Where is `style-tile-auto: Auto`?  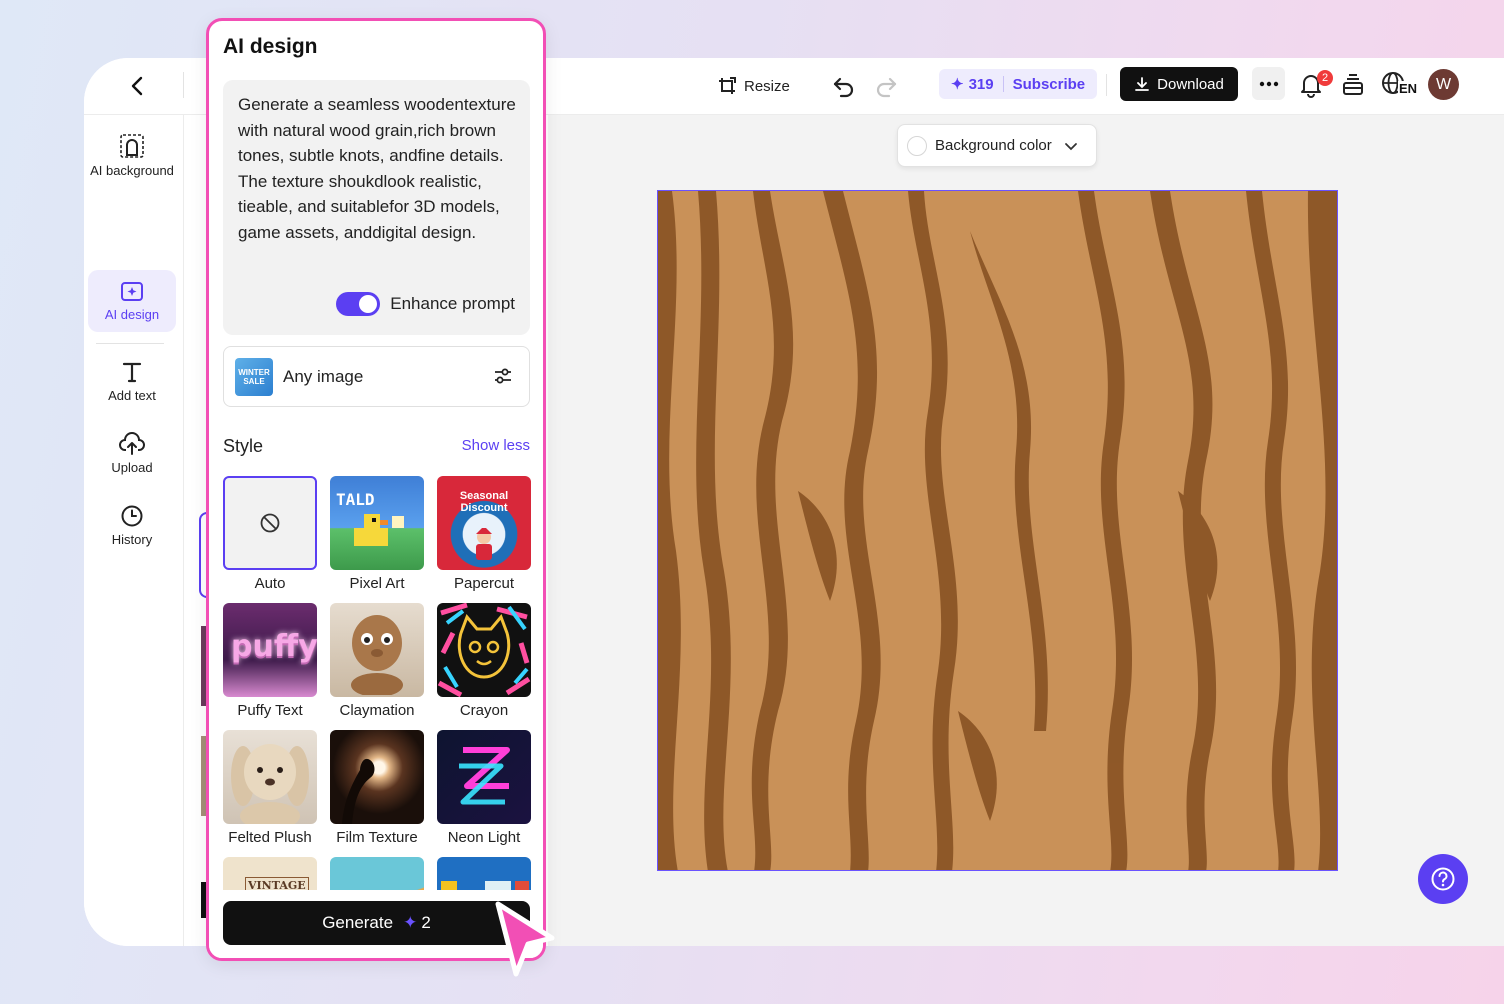 style-tile-auto: Auto is located at coordinates (270, 534).